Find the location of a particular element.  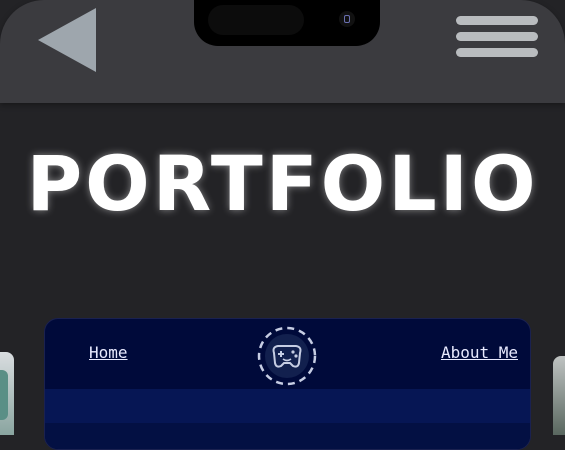

back-button is located at coordinates (67, 40).